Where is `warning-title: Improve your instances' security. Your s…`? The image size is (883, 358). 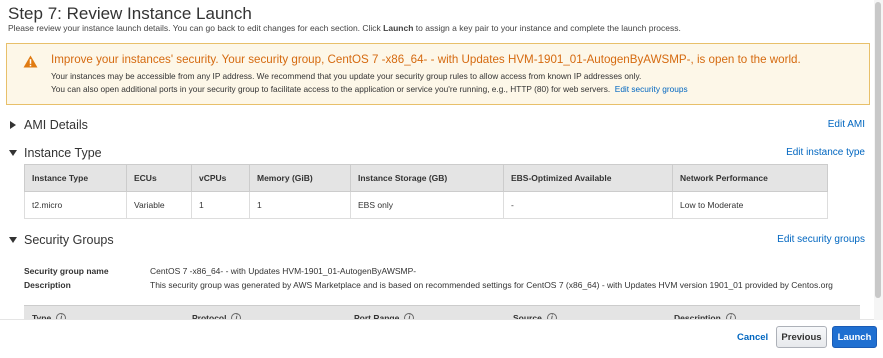 warning-title: Improve your instances' security. Your s… is located at coordinates (426, 59).